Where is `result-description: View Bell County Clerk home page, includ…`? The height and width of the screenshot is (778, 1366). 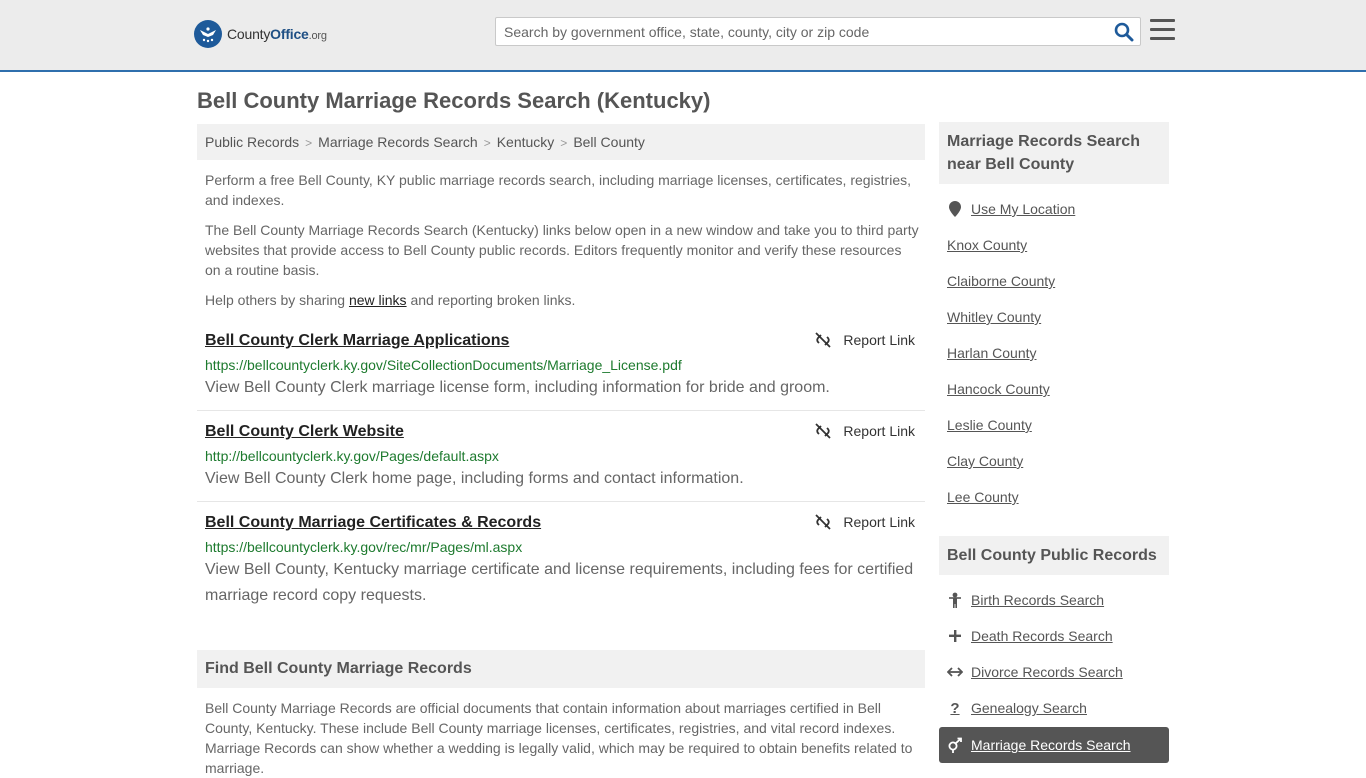
result-description: View Bell County Clerk home page, includ… is located at coordinates (474, 478).